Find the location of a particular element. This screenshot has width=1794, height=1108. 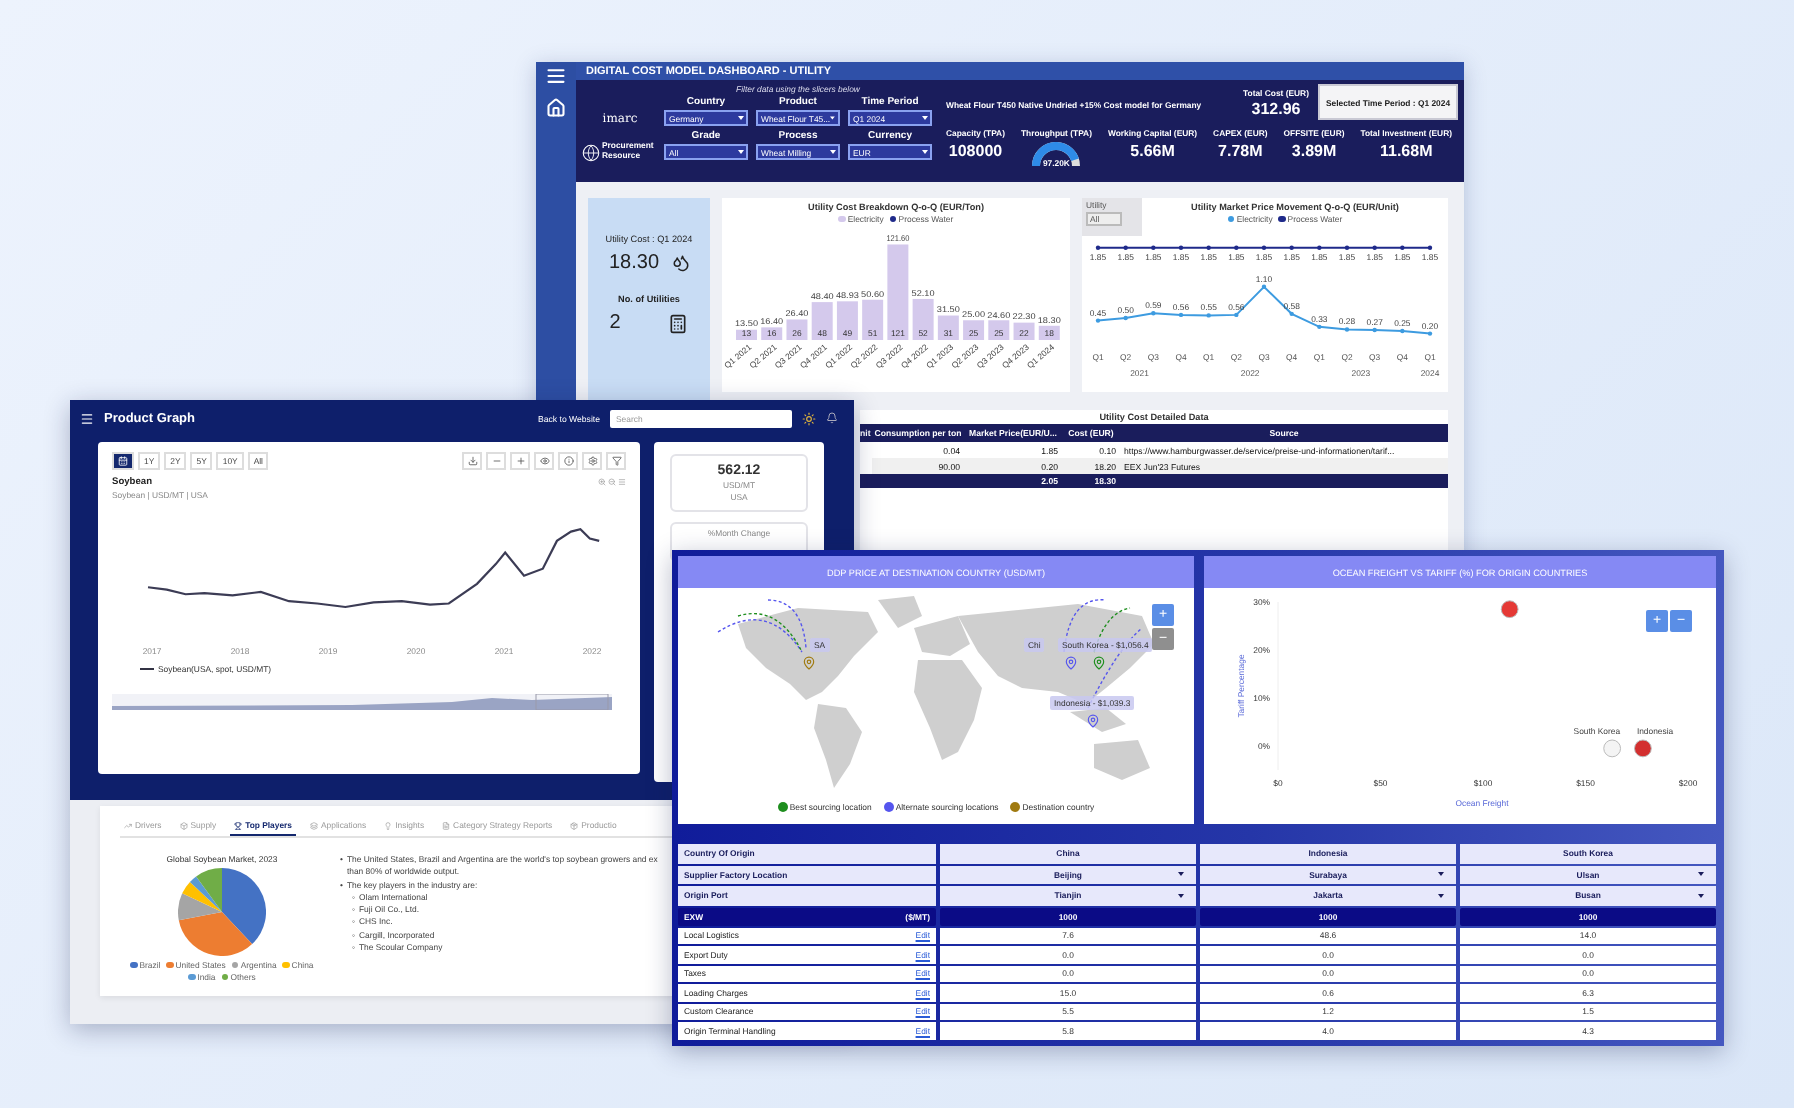

filter-icon is located at coordinates (616, 461).